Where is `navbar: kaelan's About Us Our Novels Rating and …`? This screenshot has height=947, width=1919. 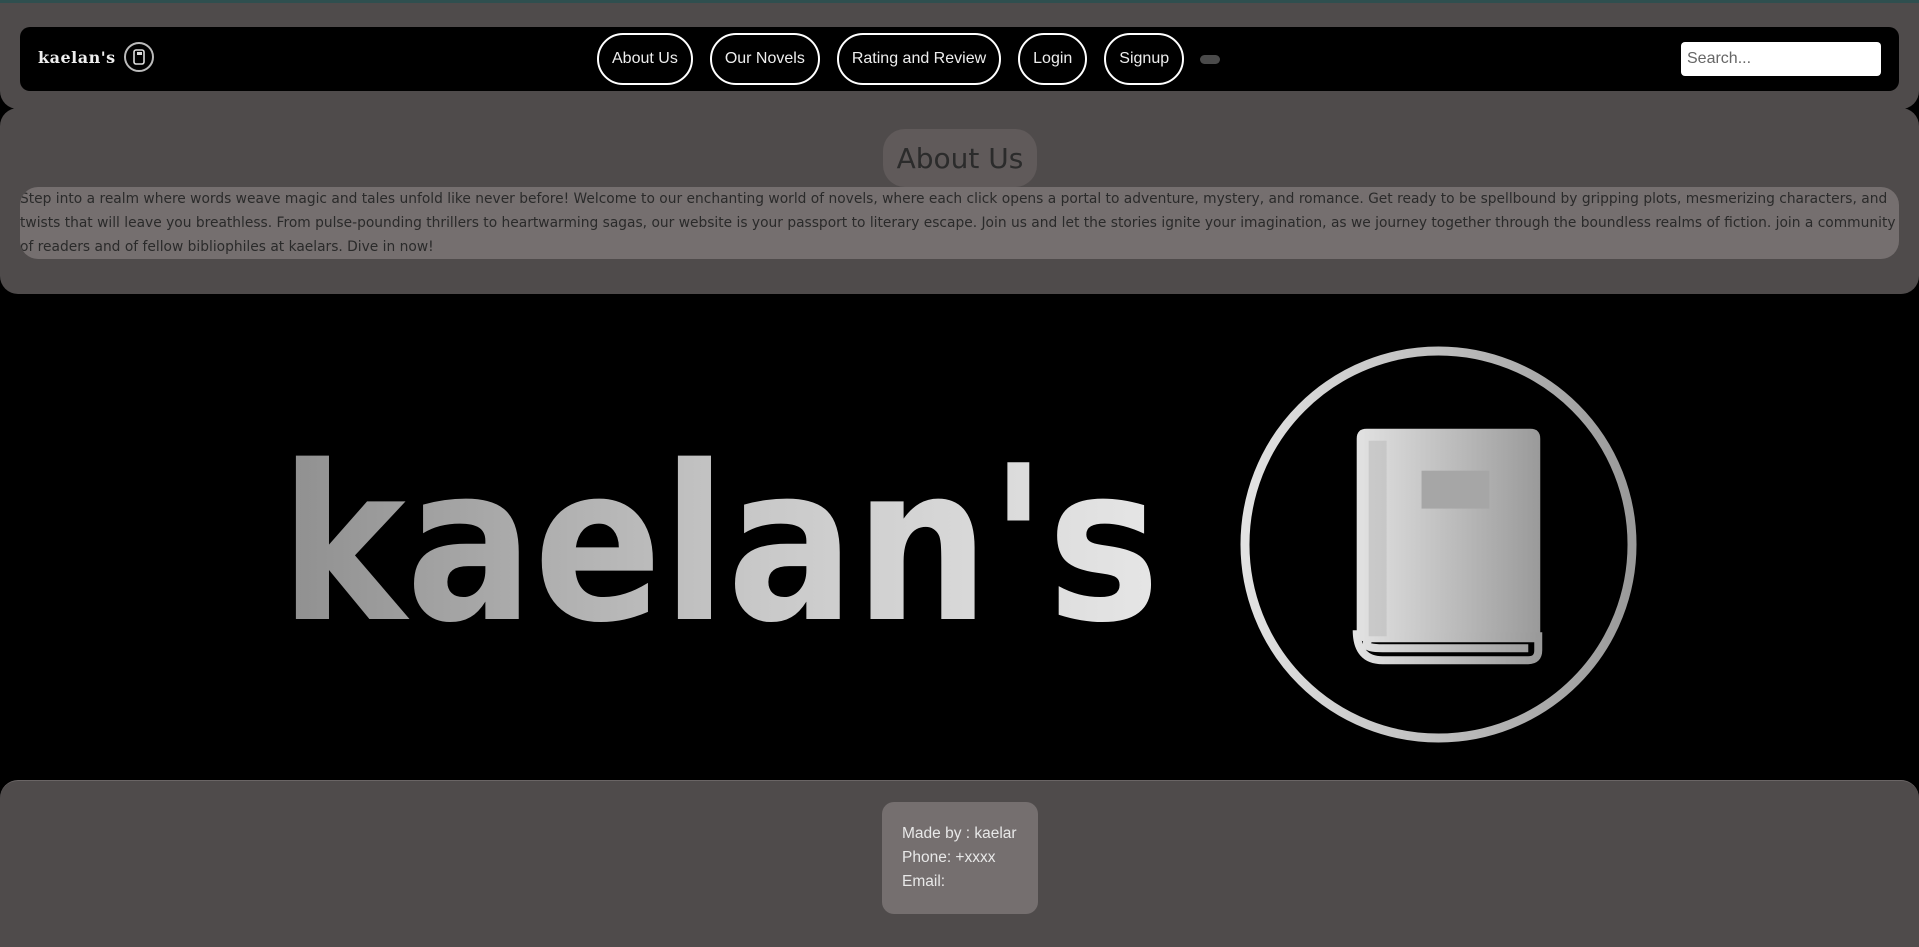
navbar: kaelan's About Us Our Novels Rating and … is located at coordinates (959, 59).